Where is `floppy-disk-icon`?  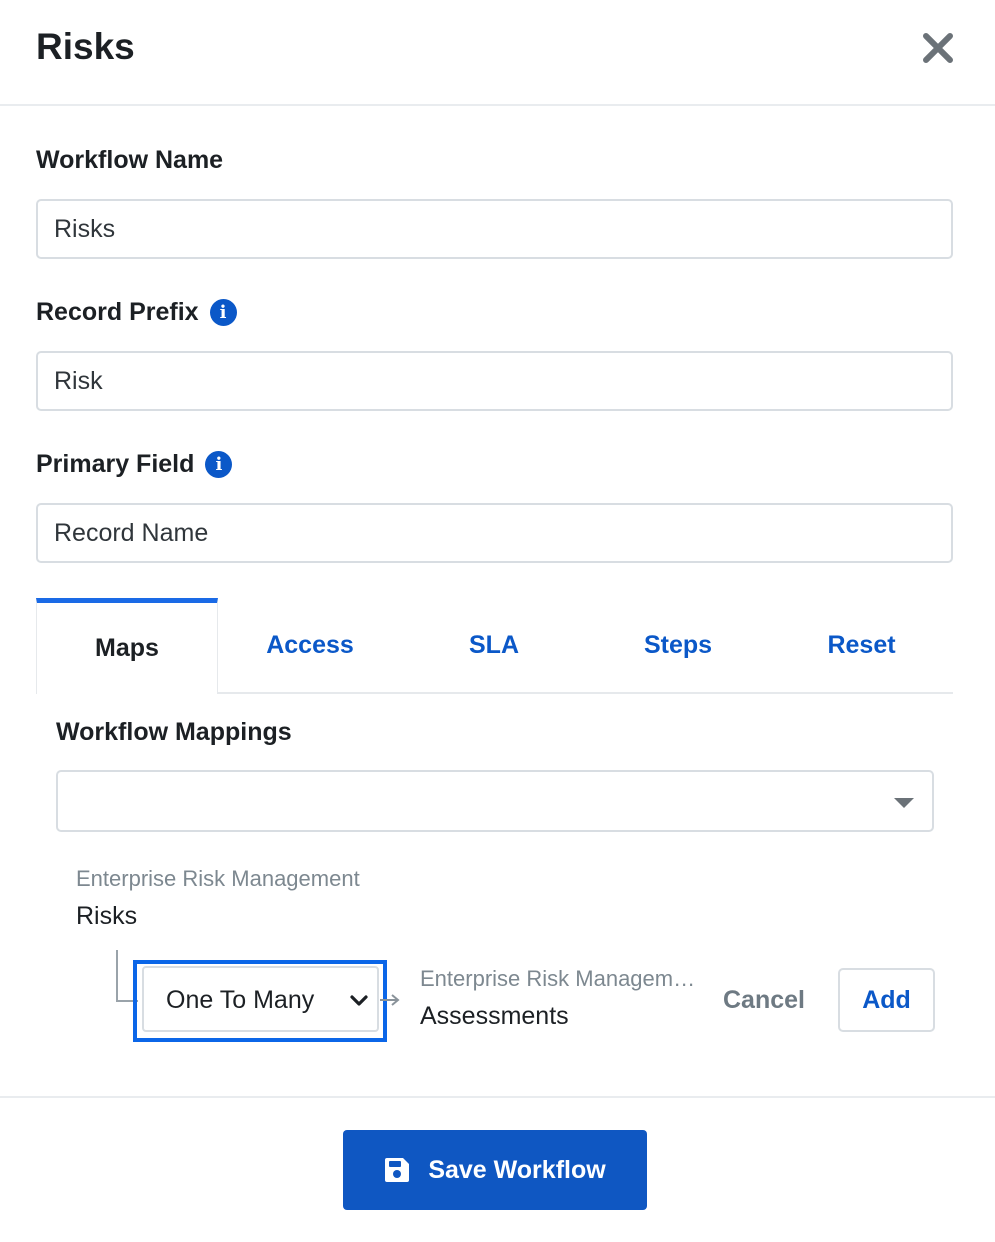 floppy-disk-icon is located at coordinates (397, 1170).